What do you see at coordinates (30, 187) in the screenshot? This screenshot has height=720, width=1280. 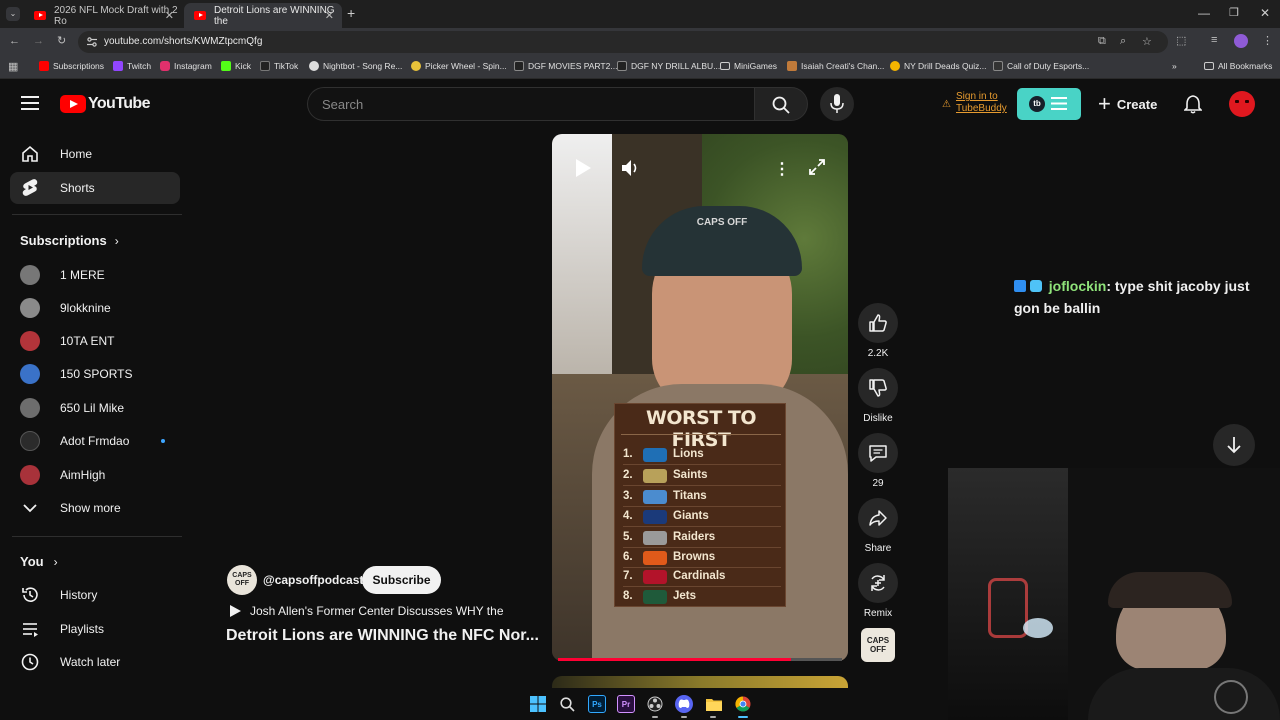 I see `shorts-icon` at bounding box center [30, 187].